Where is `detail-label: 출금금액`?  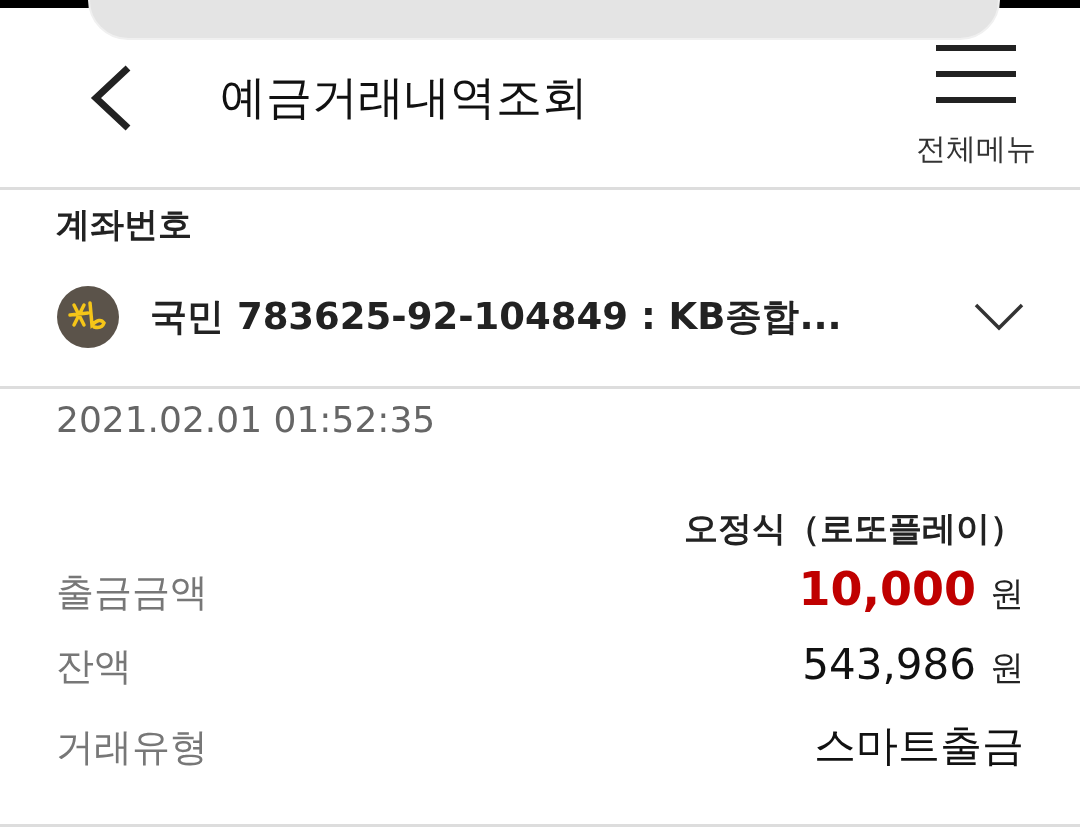 detail-label: 출금금액 is located at coordinates (132, 592).